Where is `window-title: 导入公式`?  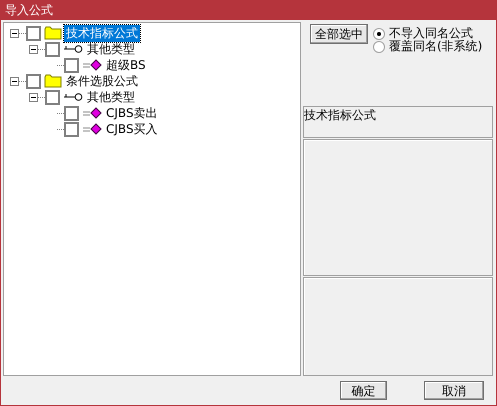 window-title: 导入公式 is located at coordinates (29, 10).